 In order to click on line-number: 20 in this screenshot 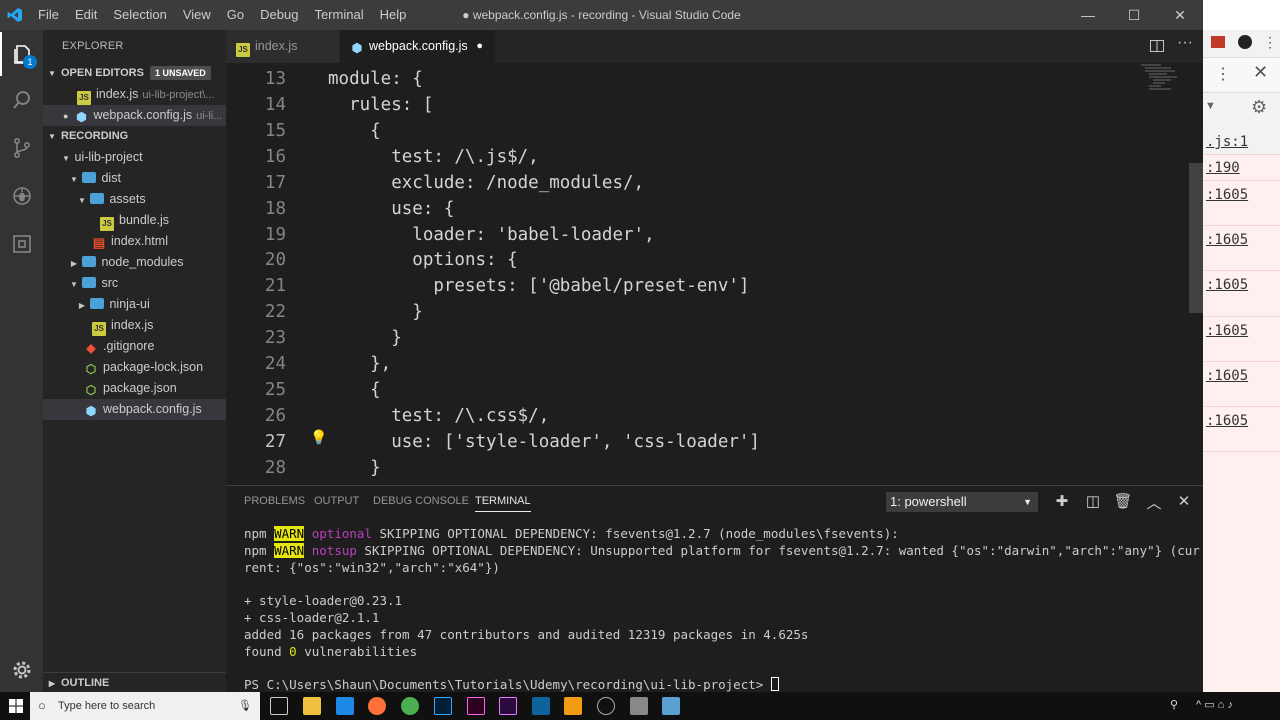, I will do `click(275, 260)`.